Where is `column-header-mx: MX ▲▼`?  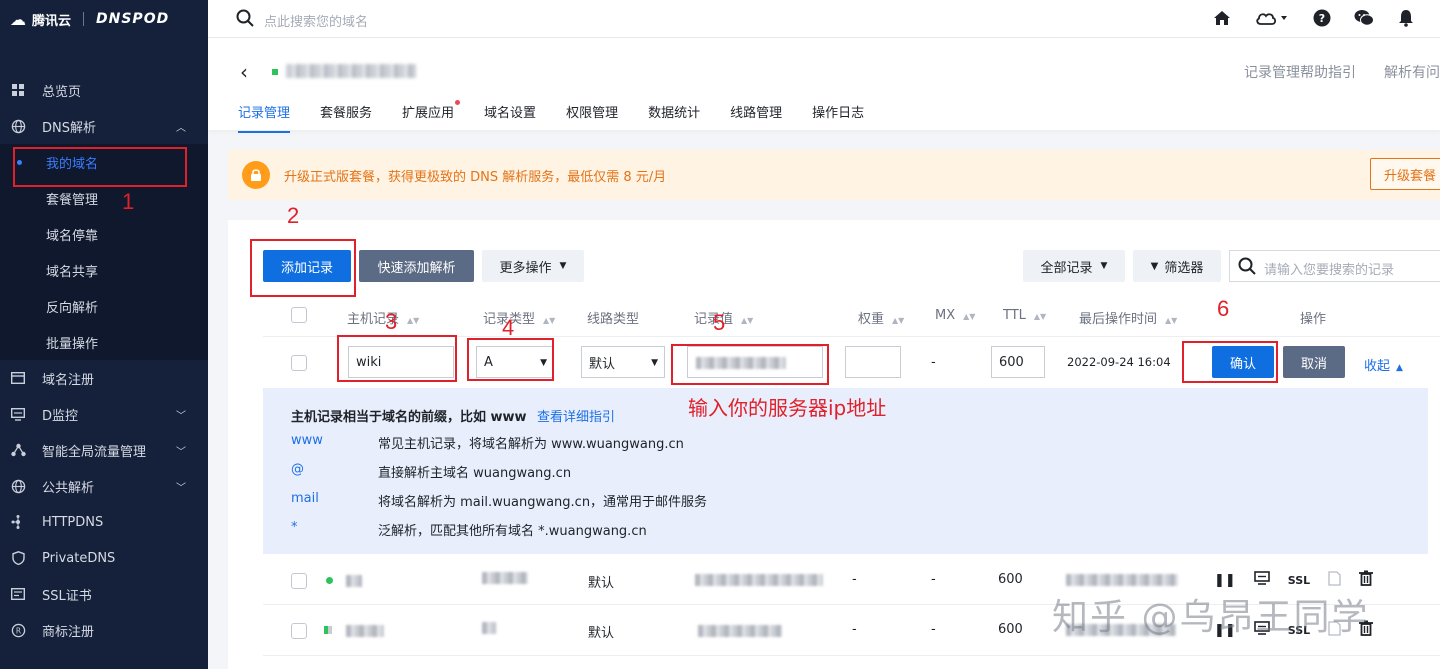 column-header-mx: MX ▲▼ is located at coordinates (955, 315).